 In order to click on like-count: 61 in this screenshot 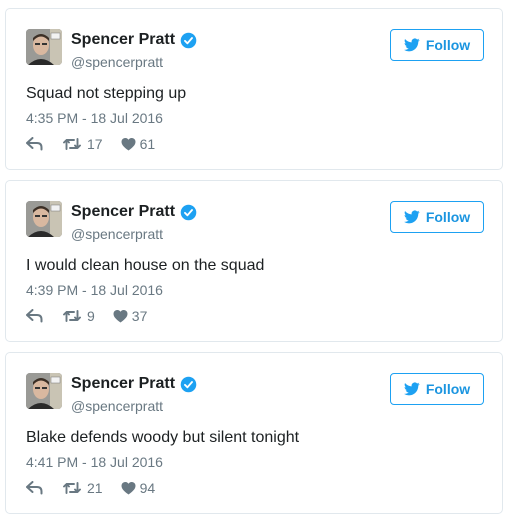, I will do `click(147, 144)`.